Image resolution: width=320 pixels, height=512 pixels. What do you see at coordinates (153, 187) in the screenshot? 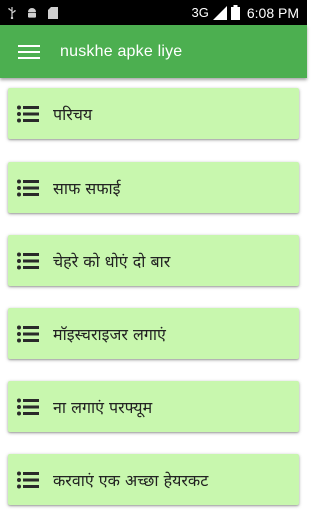
I see `list-item: साफ सफाई` at bounding box center [153, 187].